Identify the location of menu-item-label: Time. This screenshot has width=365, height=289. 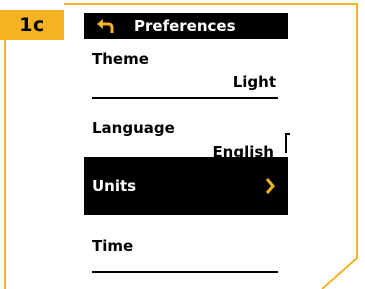
(113, 246).